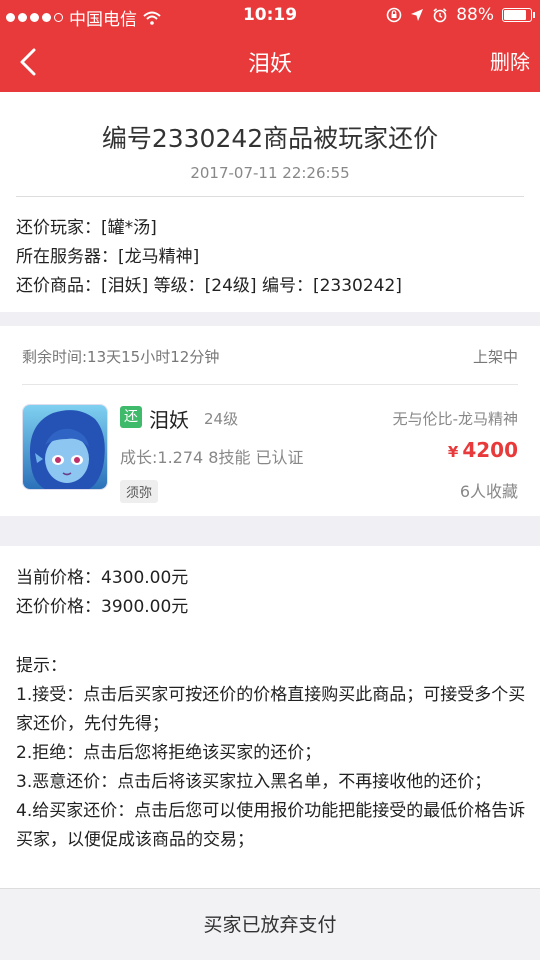  I want to click on page-title: 泪妖, so click(269, 64).